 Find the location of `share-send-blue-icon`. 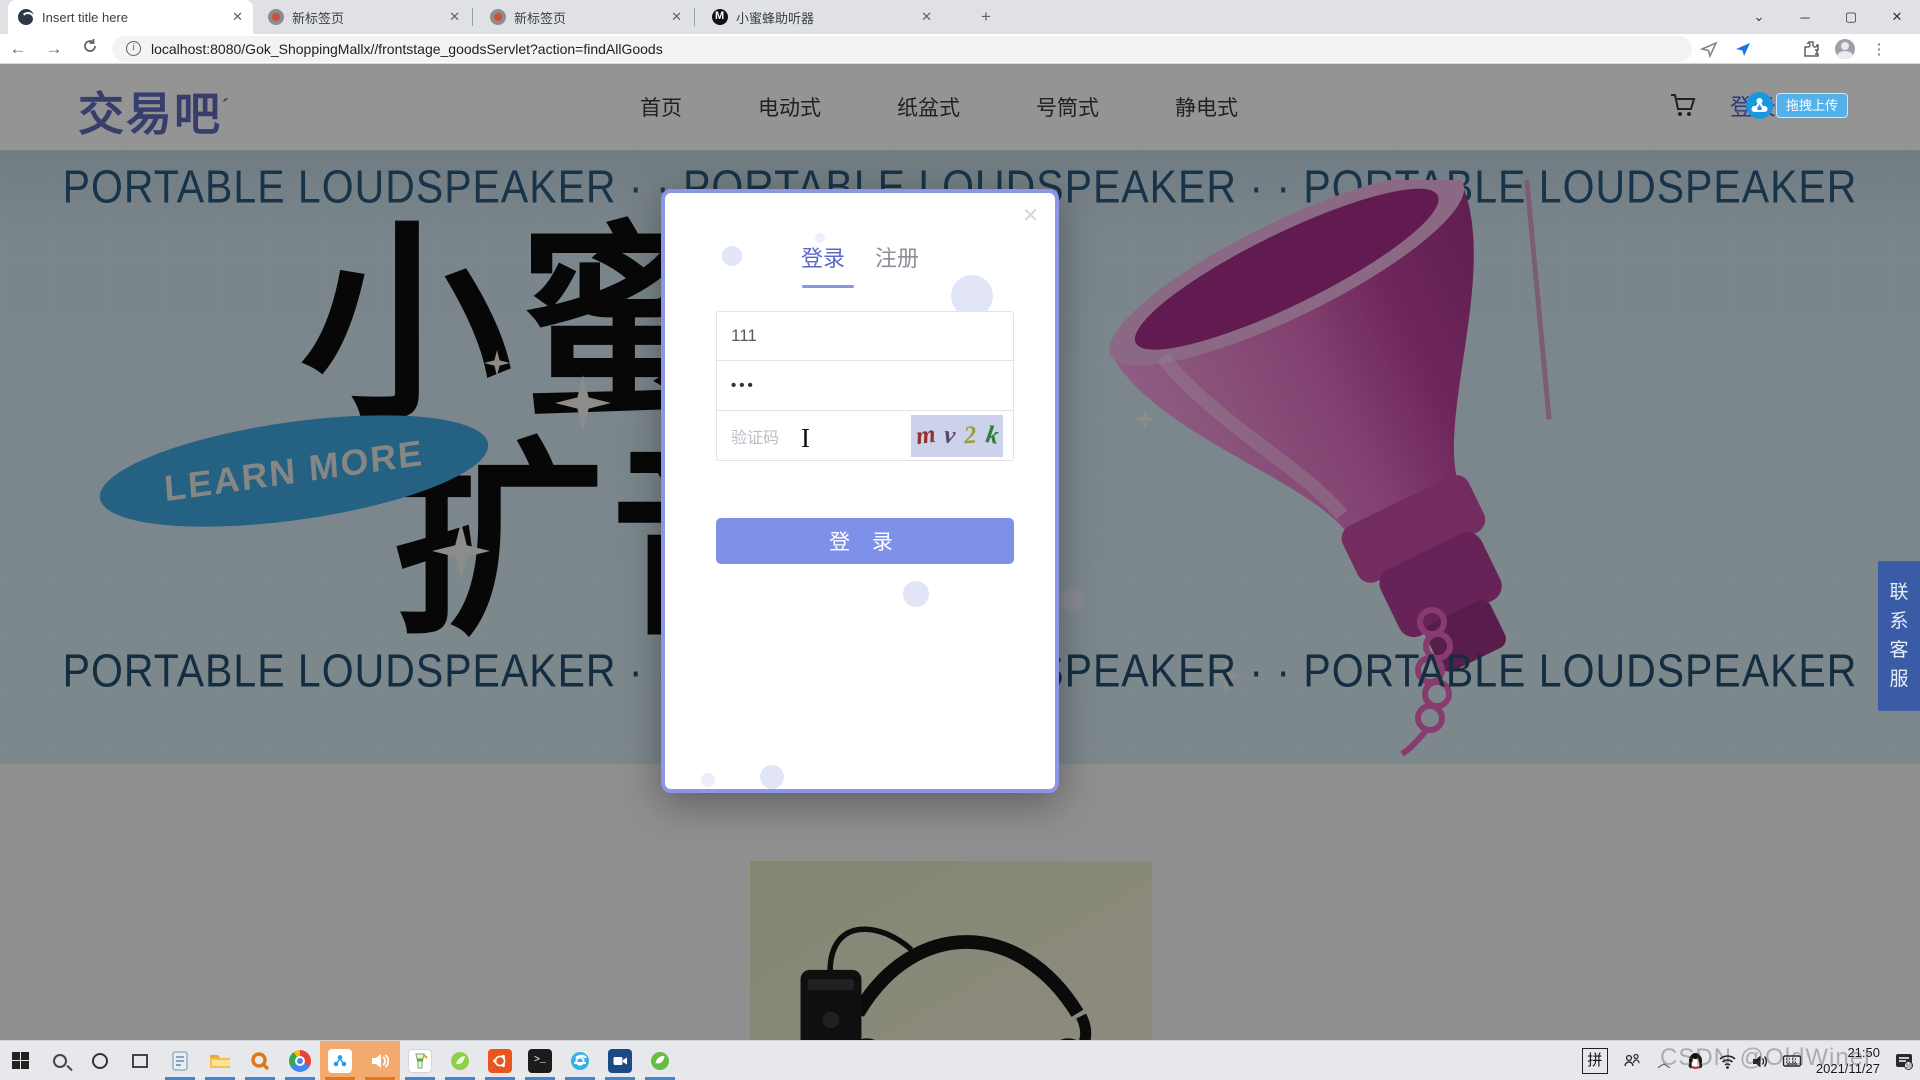

share-send-blue-icon is located at coordinates (1743, 49).